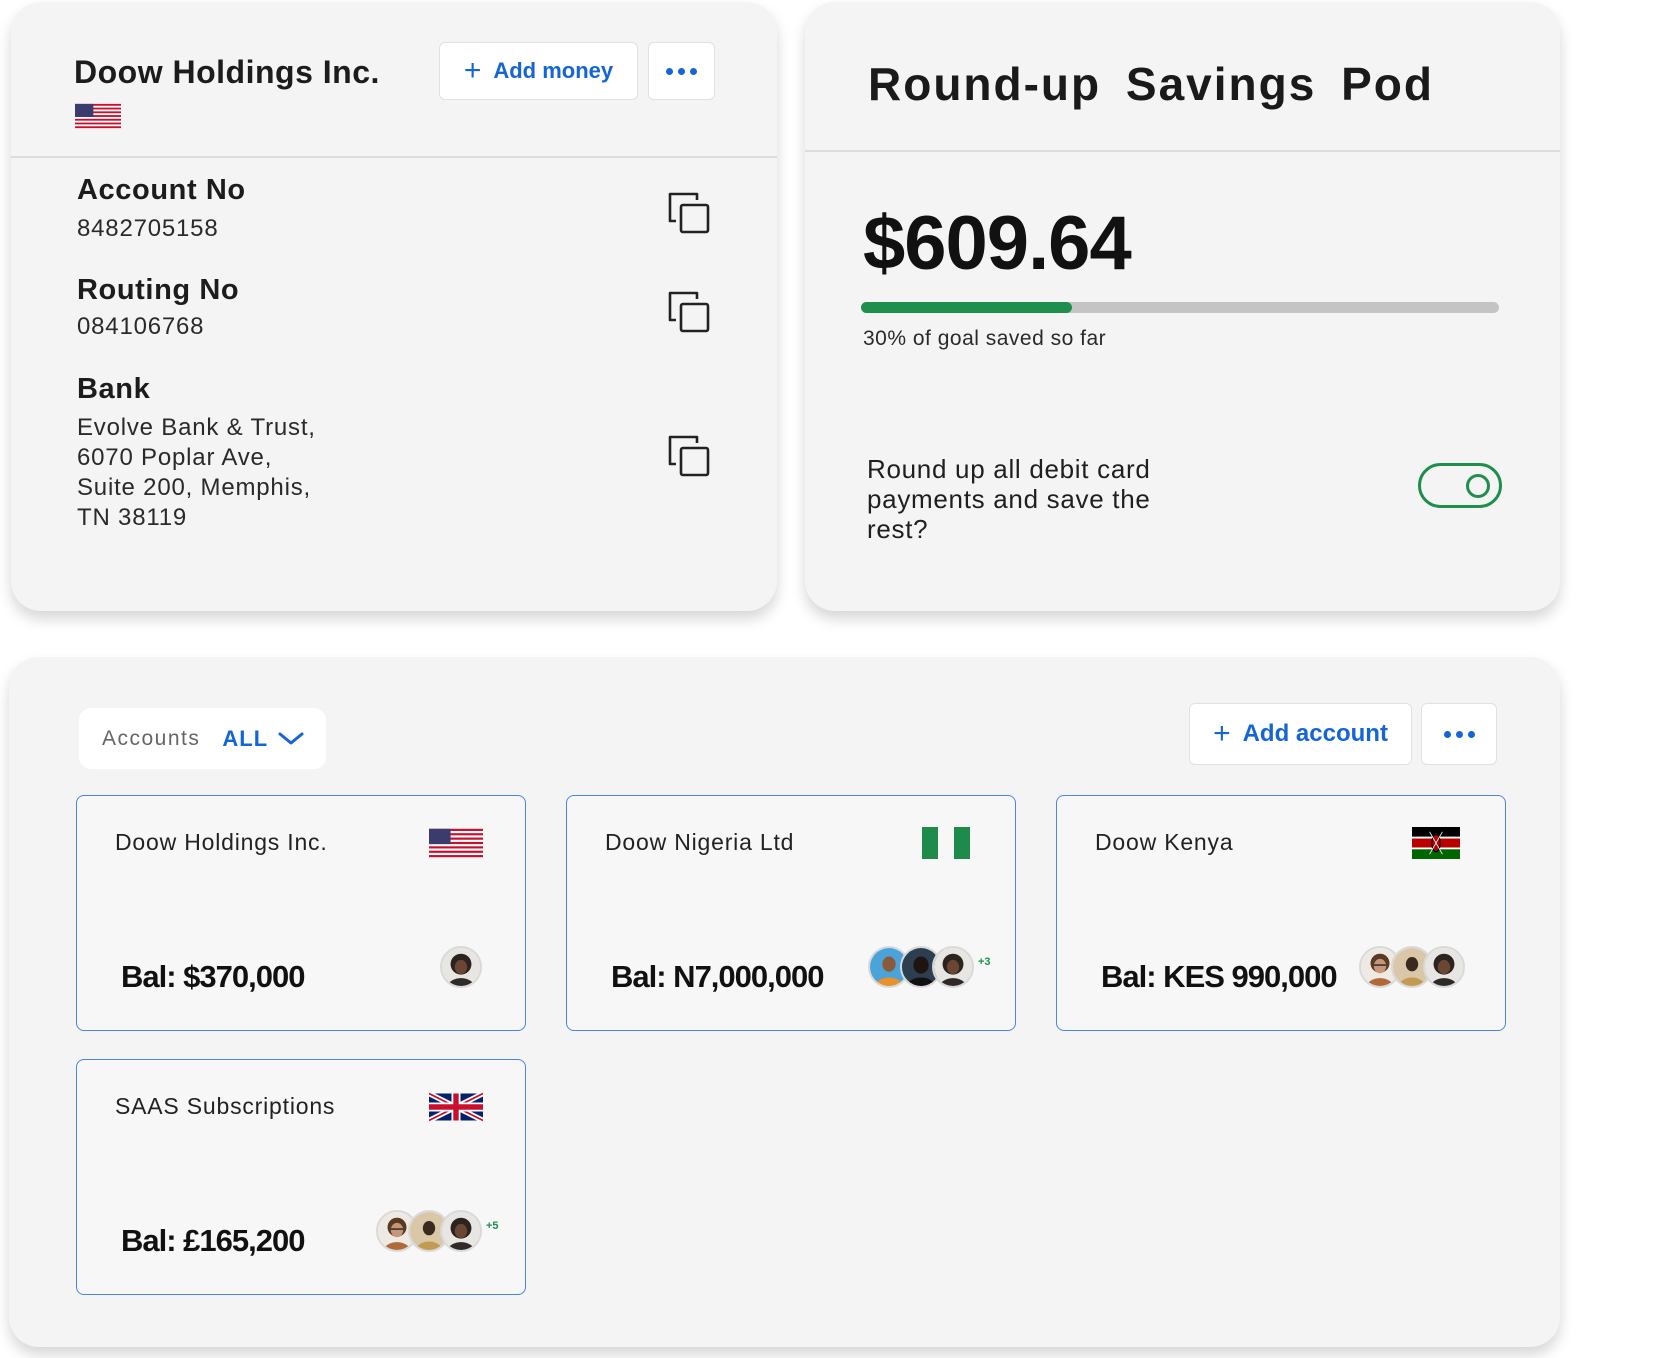  I want to click on account-title: Doow Holdings Inc., so click(227, 72).